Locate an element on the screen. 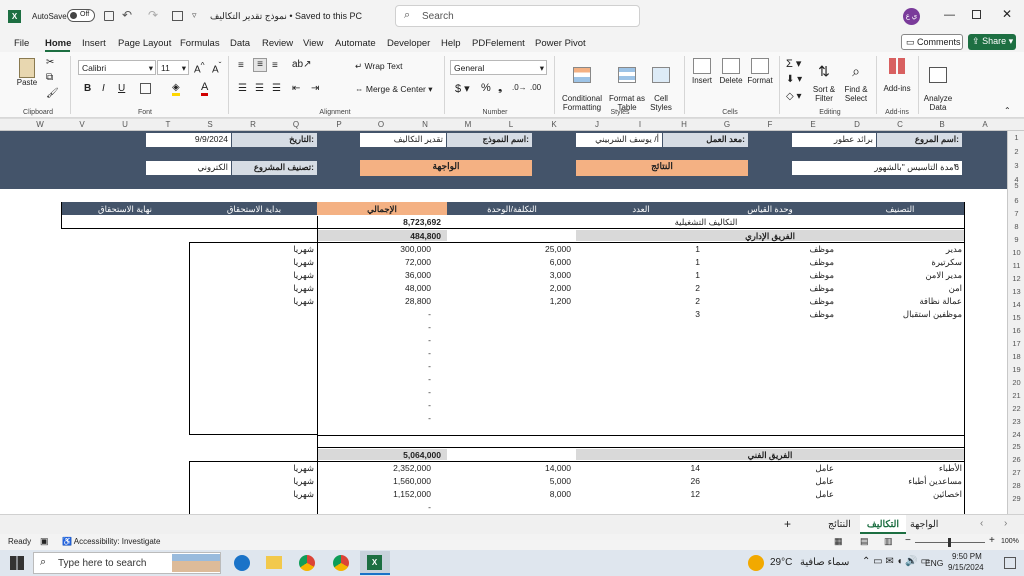 The height and width of the screenshot is (576, 1024). customize-qat-icon: ▿ is located at coordinates (194, 15).